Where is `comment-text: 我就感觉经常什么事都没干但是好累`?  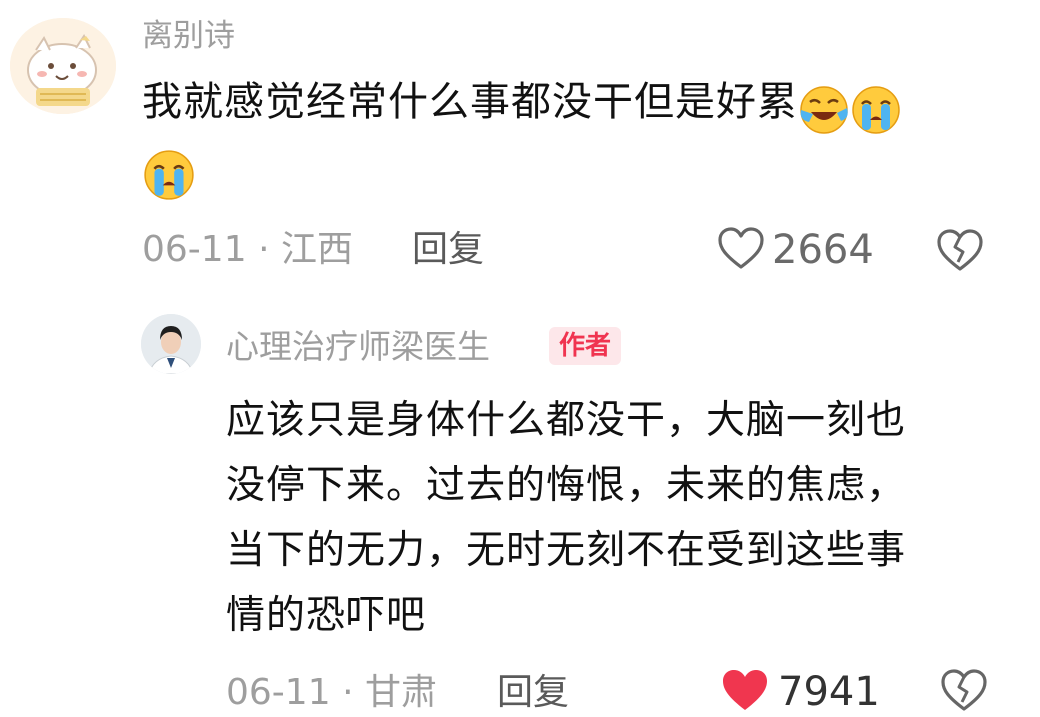
comment-text: 我就感觉经常什么事都没干但是好累 is located at coordinates (522, 106).